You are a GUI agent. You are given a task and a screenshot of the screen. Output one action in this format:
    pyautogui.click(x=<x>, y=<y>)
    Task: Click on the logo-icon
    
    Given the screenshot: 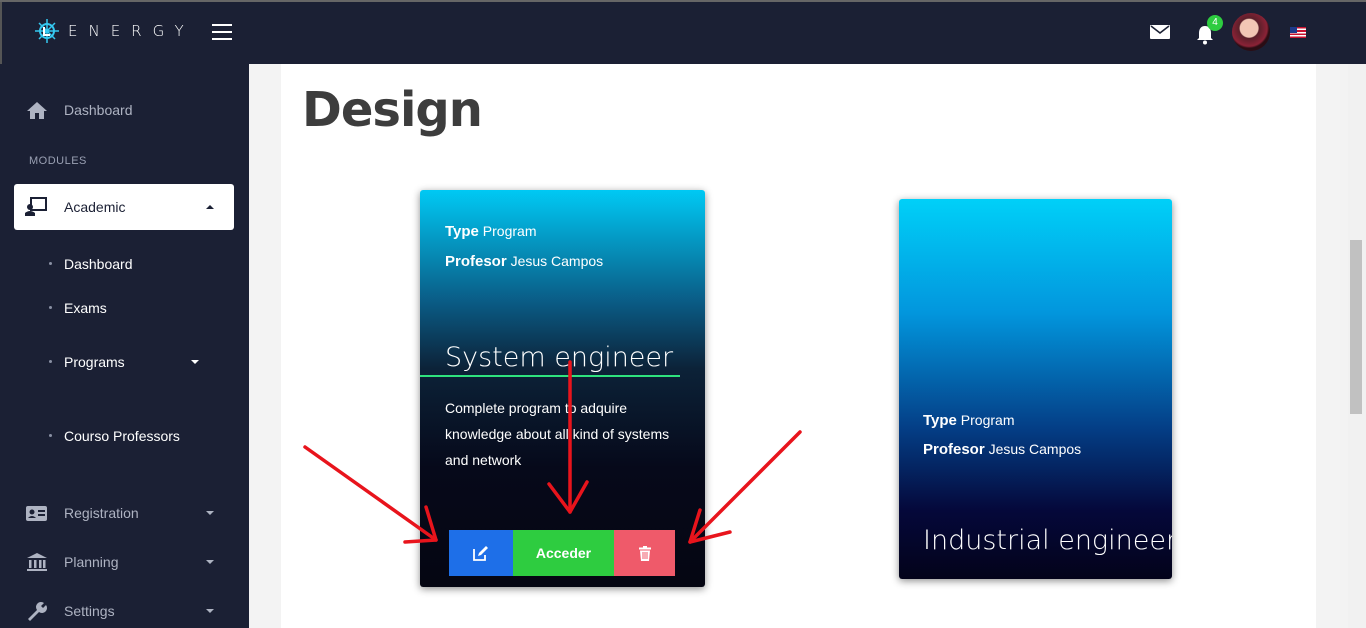 What is the action you would take?
    pyautogui.click(x=47, y=31)
    